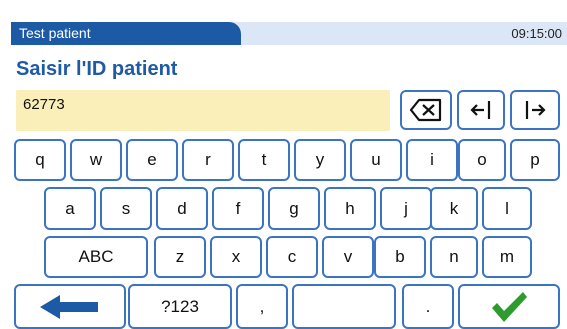  I want to click on key-q: q, so click(40, 160).